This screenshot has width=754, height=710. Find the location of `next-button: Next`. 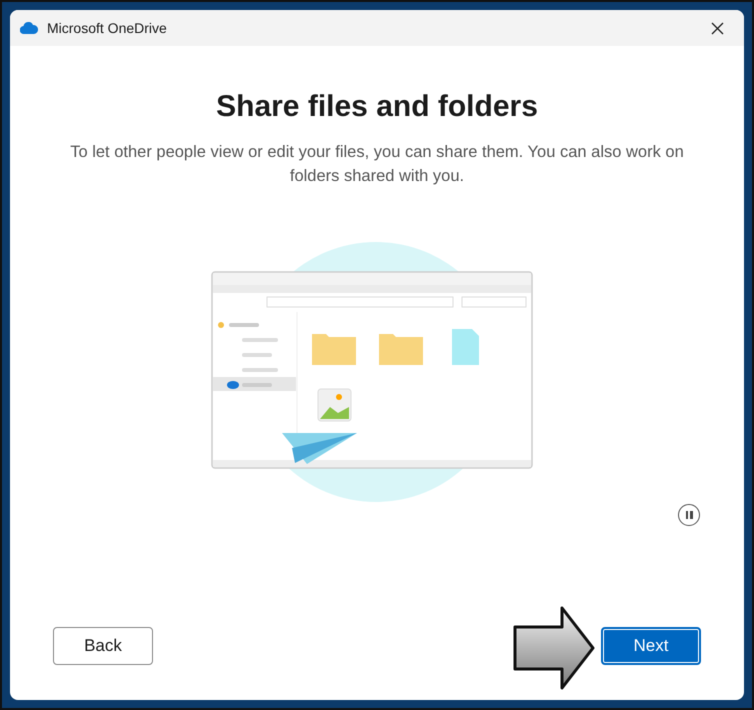

next-button: Next is located at coordinates (651, 646).